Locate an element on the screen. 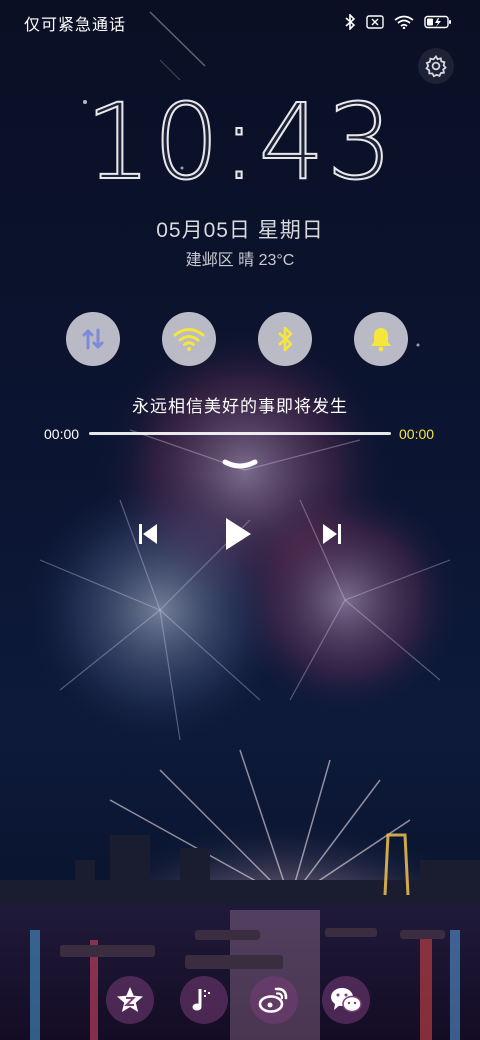 The height and width of the screenshot is (1040, 480). sync-icon is located at coordinates (93, 339).